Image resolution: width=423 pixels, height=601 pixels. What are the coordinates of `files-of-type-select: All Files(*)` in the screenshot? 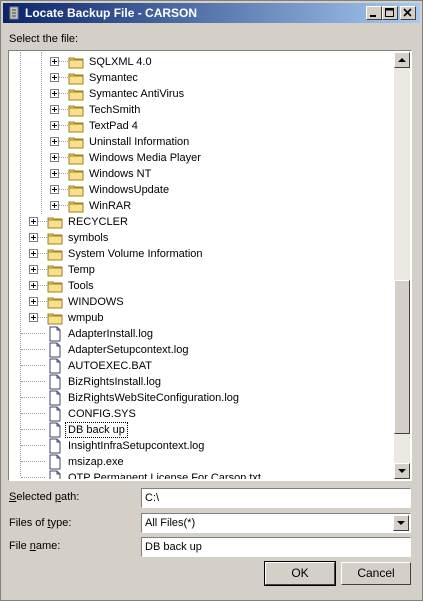 It's located at (276, 523).